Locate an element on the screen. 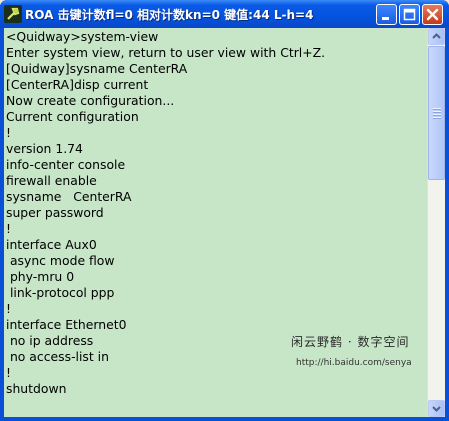 The image size is (449, 421). vertical-scrollbar is located at coordinates (436, 222).